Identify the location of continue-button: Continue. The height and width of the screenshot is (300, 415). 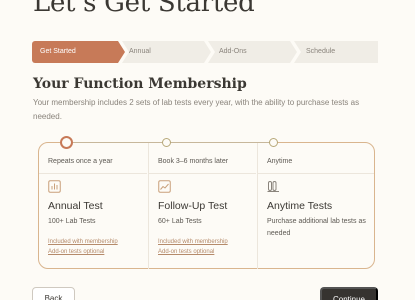
(349, 293).